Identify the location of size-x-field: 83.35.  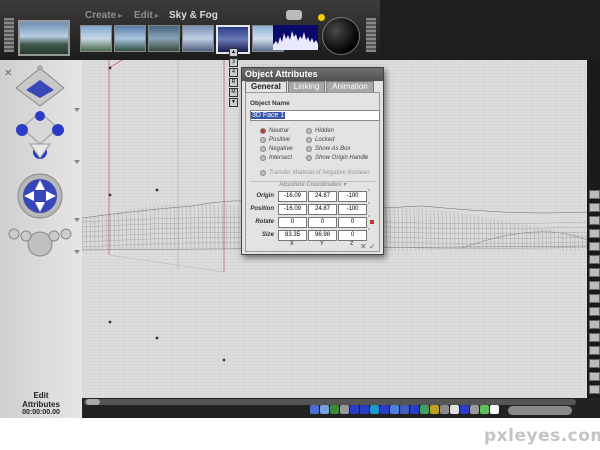
(292, 235).